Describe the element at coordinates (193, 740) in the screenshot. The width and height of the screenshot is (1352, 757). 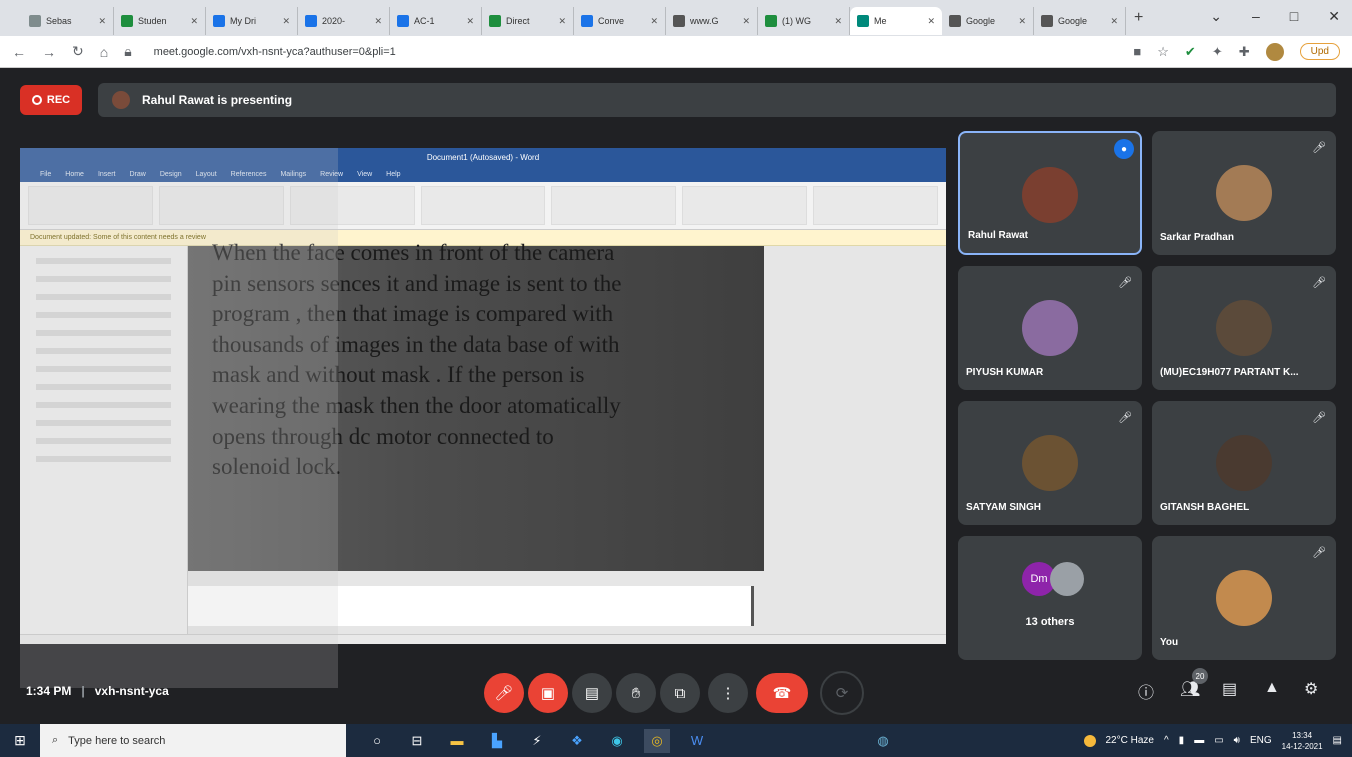
I see `taskbar-search-box: ⌕ Type here to search` at that location.